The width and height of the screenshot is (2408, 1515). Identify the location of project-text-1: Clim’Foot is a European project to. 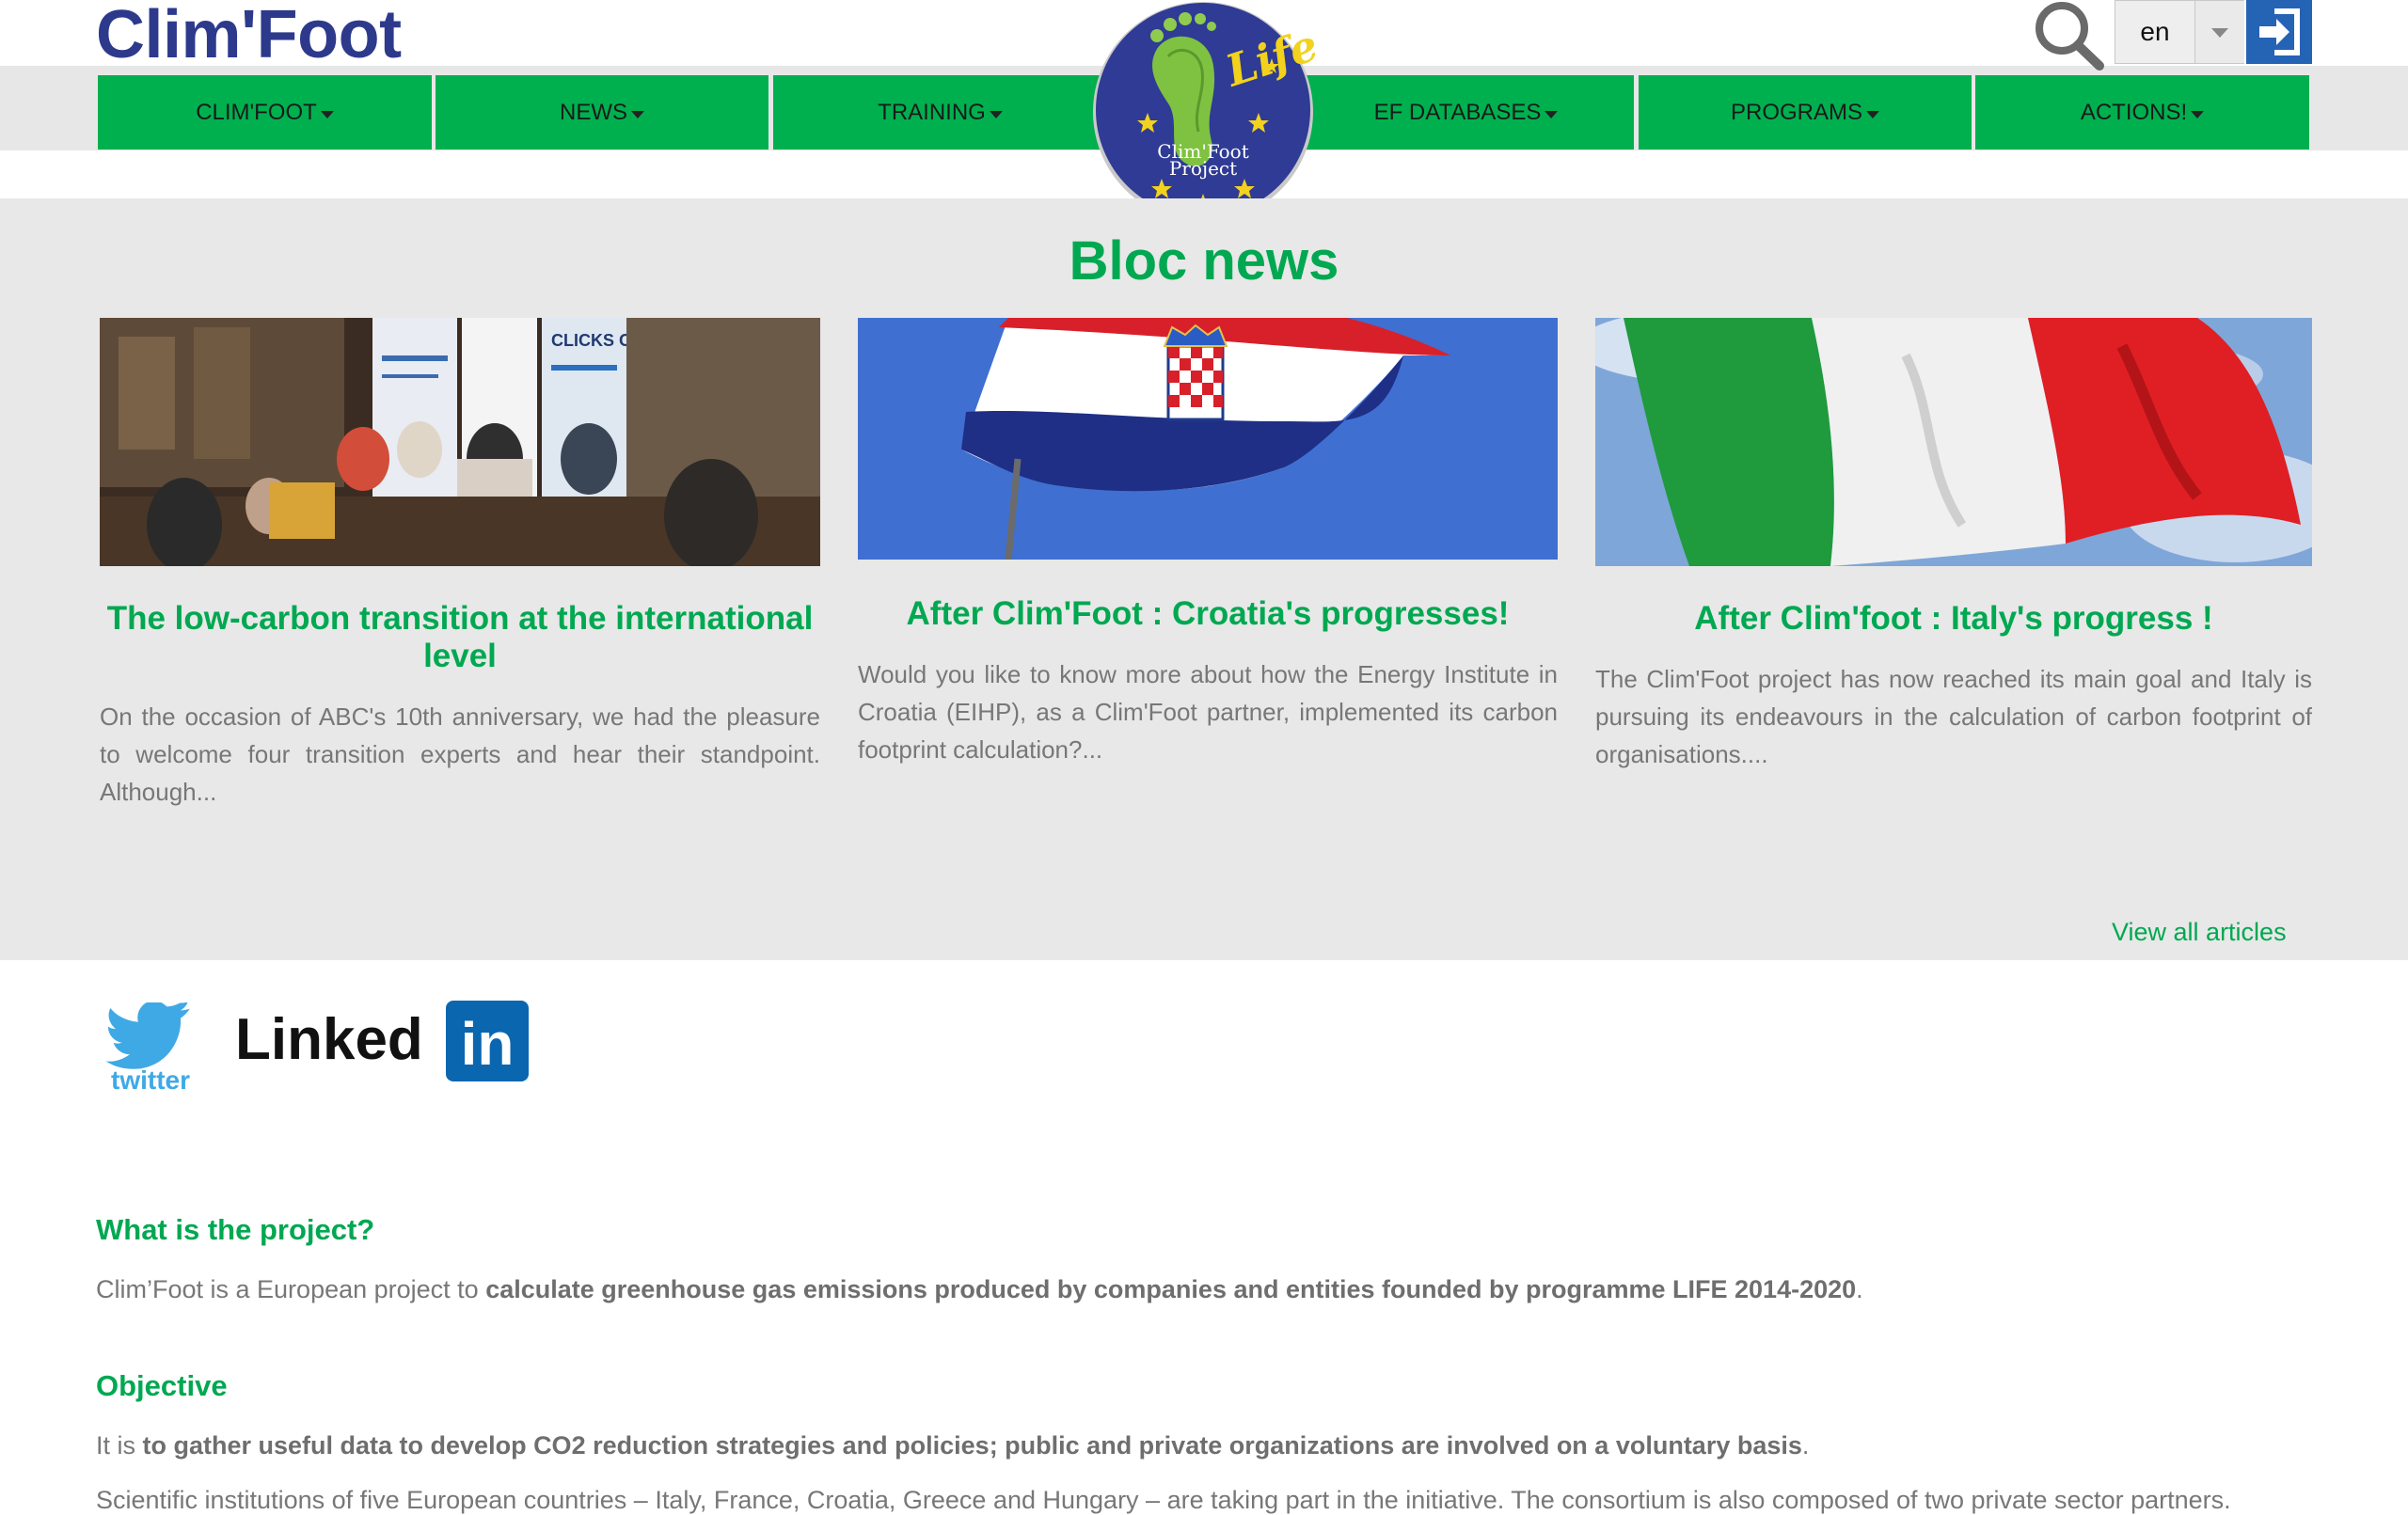
(291, 1289).